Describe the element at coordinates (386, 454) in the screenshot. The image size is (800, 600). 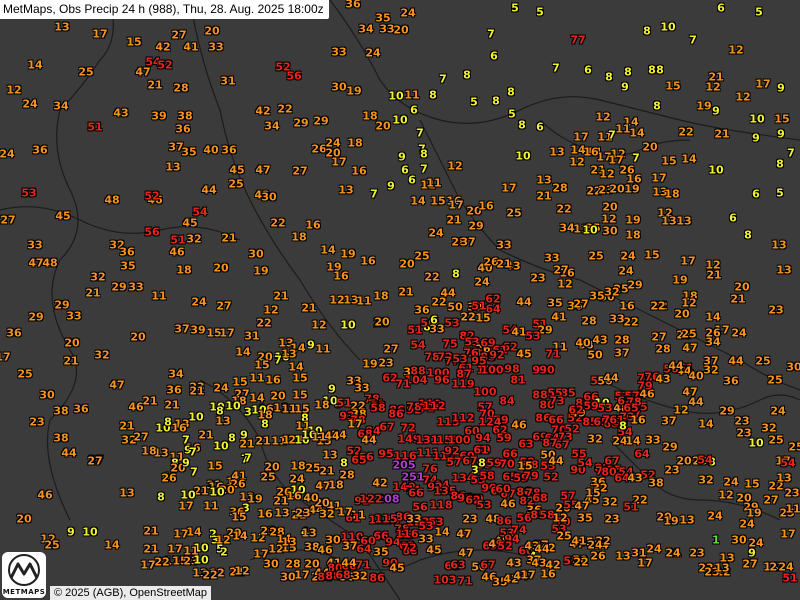
I see `station-value: 95` at that location.